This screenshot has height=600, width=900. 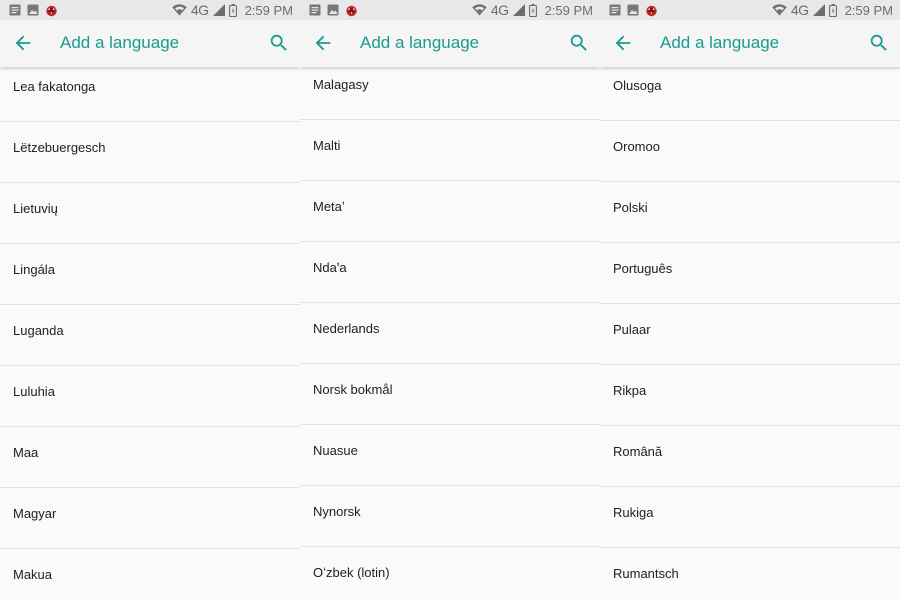 What do you see at coordinates (750, 273) in the screenshot?
I see `language-list-item: Português` at bounding box center [750, 273].